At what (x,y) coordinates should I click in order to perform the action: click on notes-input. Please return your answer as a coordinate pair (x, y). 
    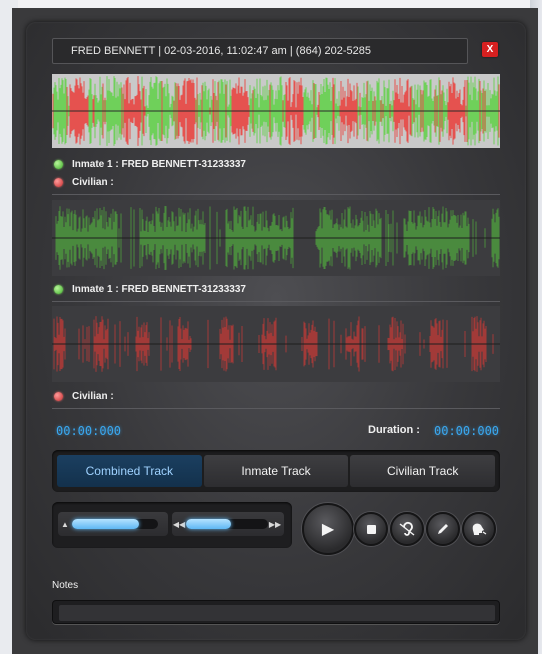
    Looking at the image, I should click on (277, 613).